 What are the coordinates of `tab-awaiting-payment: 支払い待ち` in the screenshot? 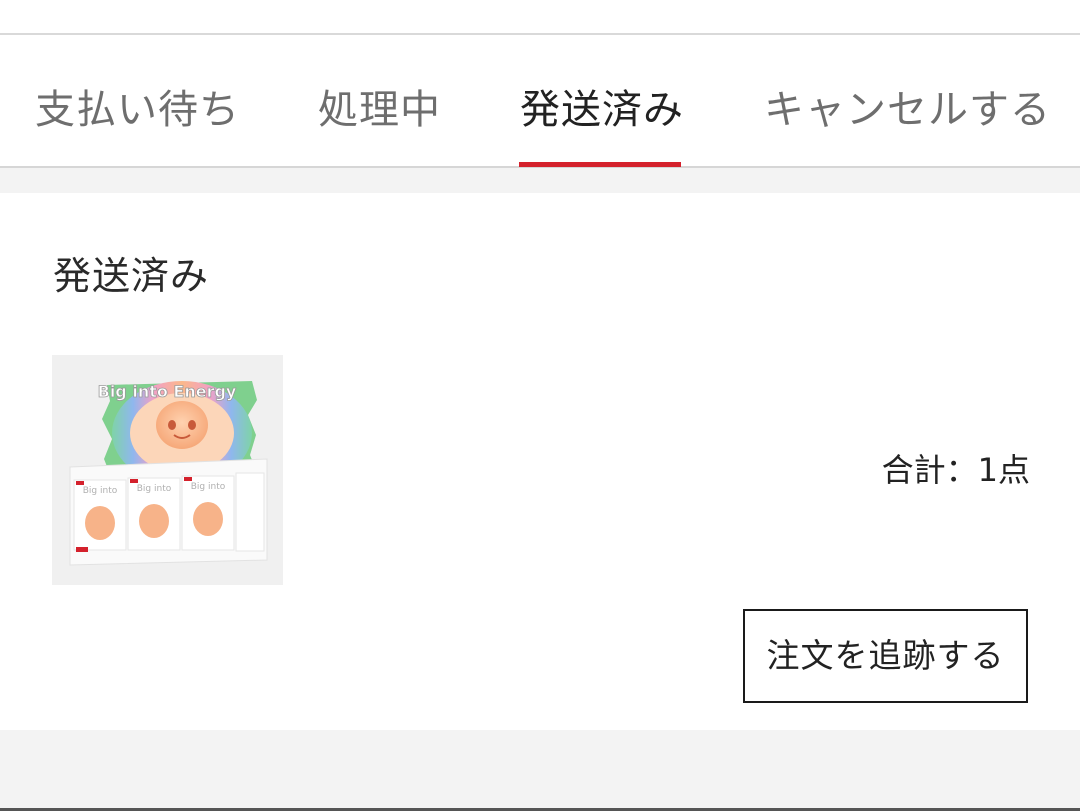 It's located at (137, 110).